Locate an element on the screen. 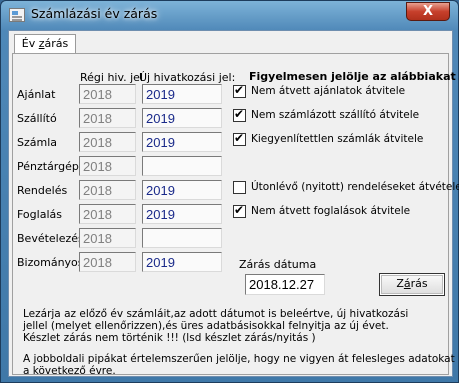 The image size is (459, 383). row-label: Számla is located at coordinates (37, 142).